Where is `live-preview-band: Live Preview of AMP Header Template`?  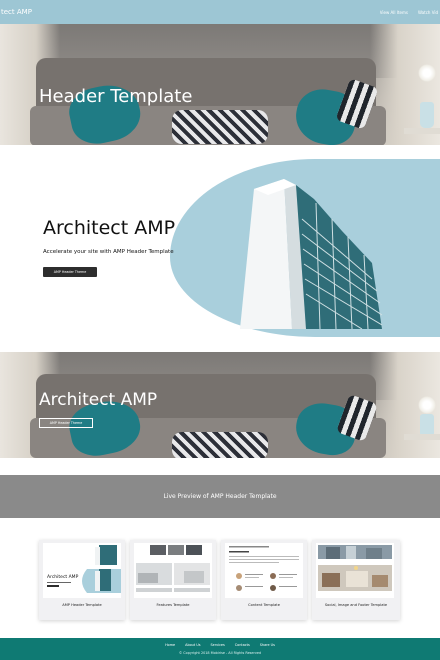
live-preview-band: Live Preview of AMP Header Template is located at coordinates (220, 496).